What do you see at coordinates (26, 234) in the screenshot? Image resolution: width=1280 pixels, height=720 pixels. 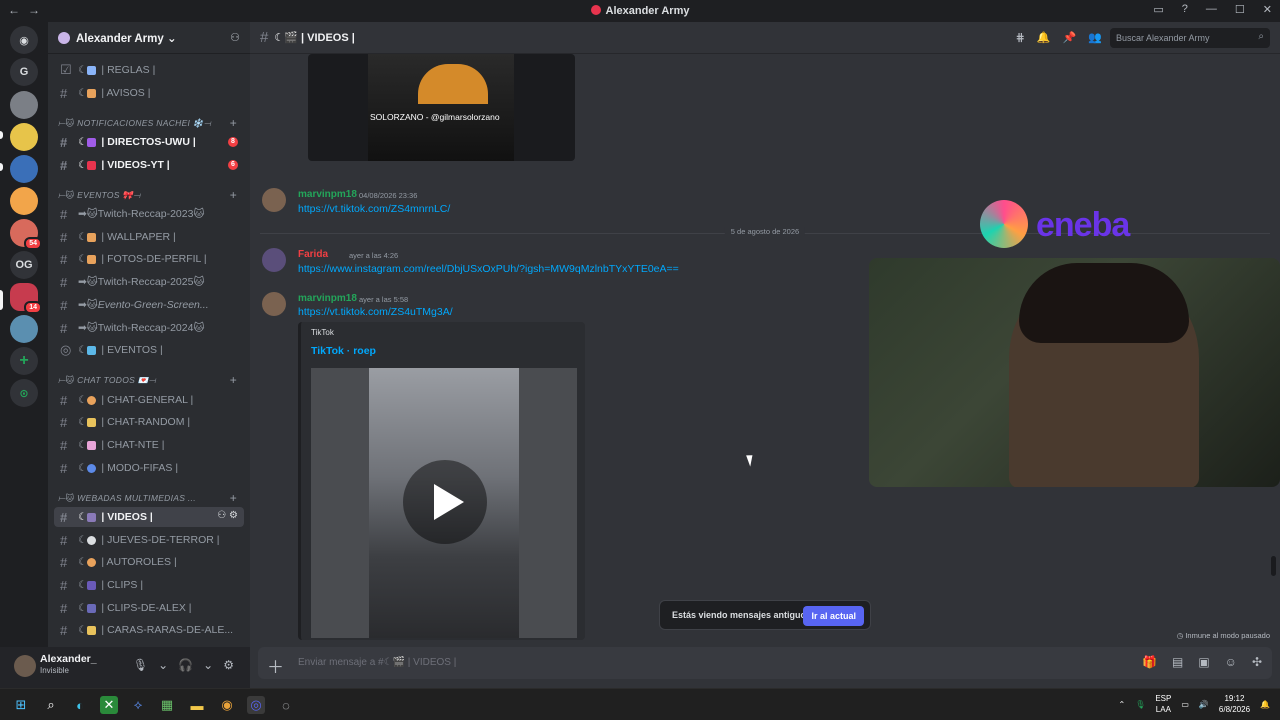 I see `server-avatar-5: 54` at bounding box center [26, 234].